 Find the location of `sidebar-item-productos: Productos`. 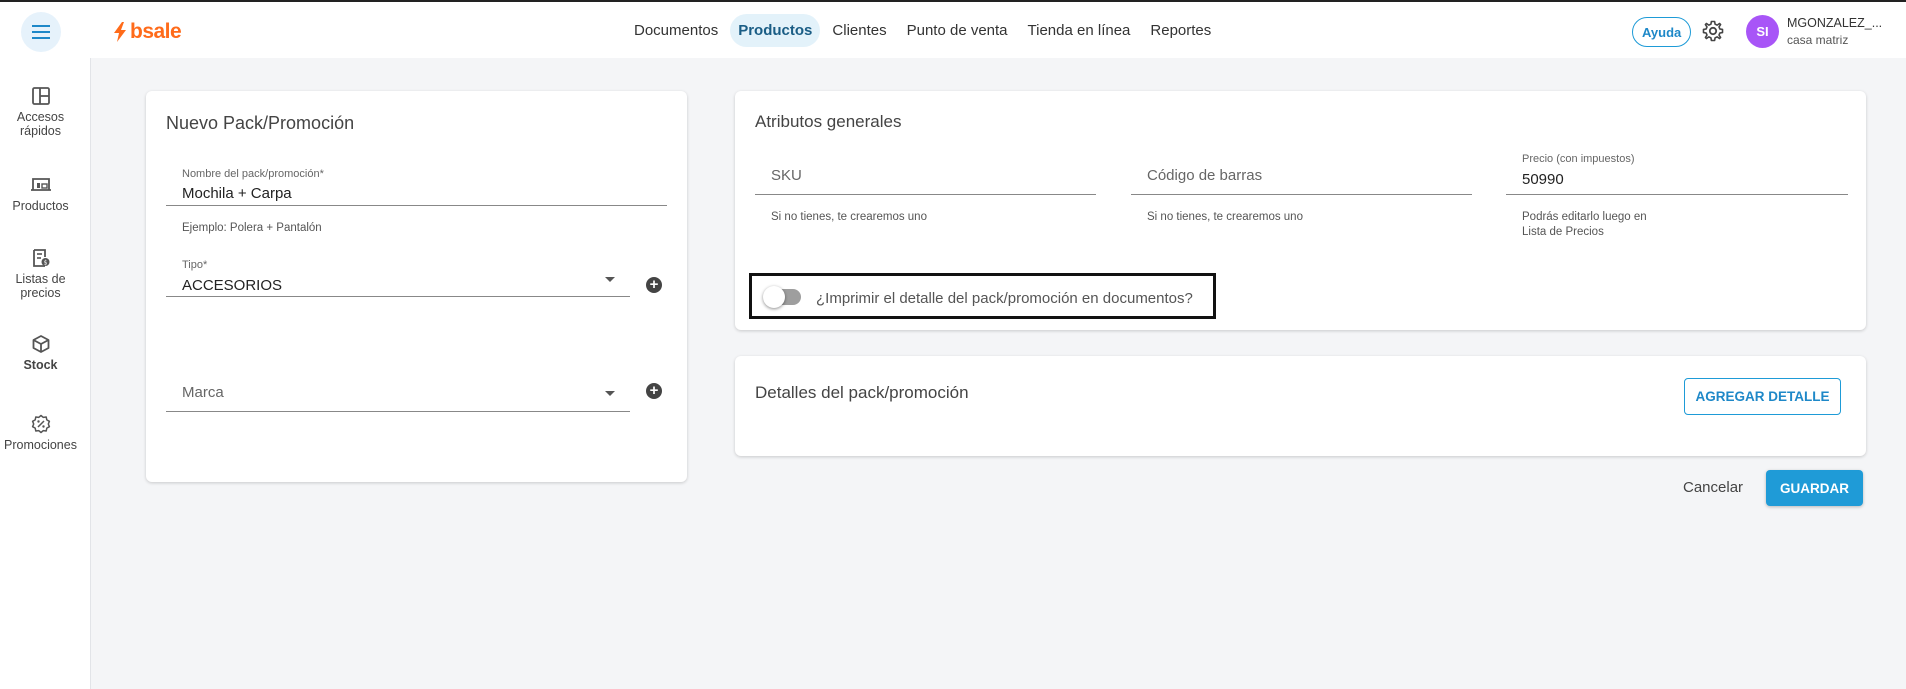

sidebar-item-productos: Productos is located at coordinates (40, 194).